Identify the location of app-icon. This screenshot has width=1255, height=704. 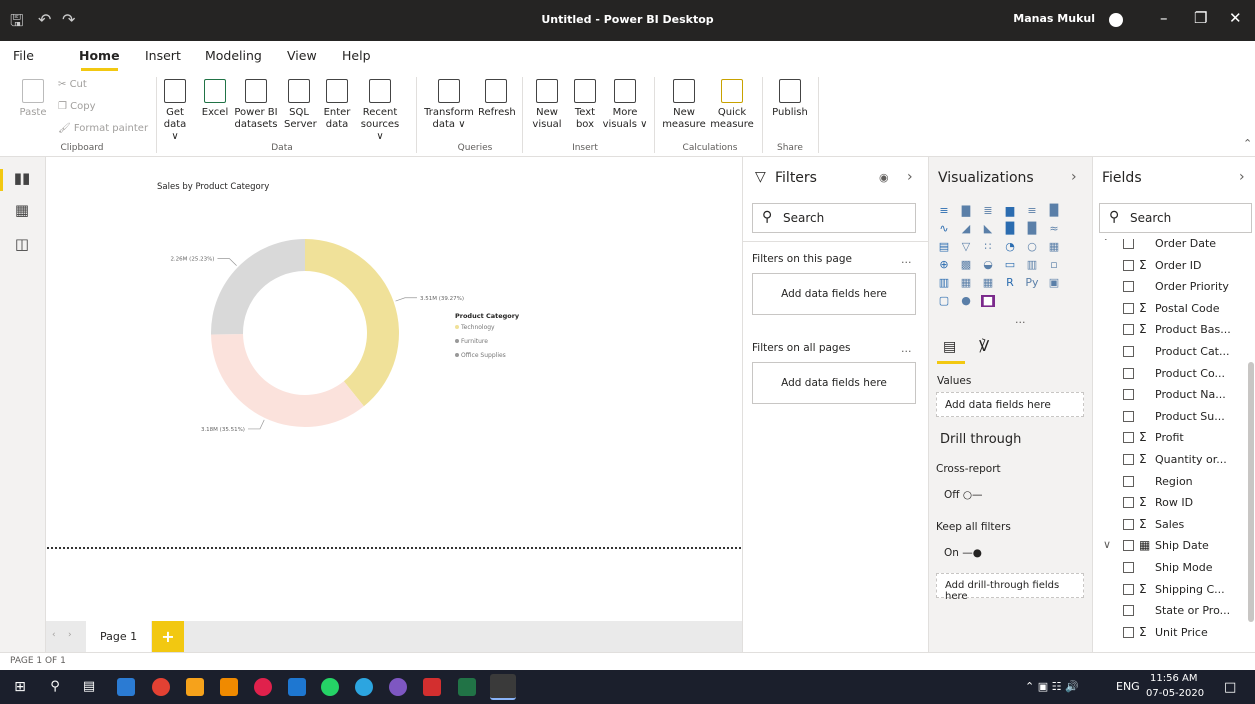
(398, 687).